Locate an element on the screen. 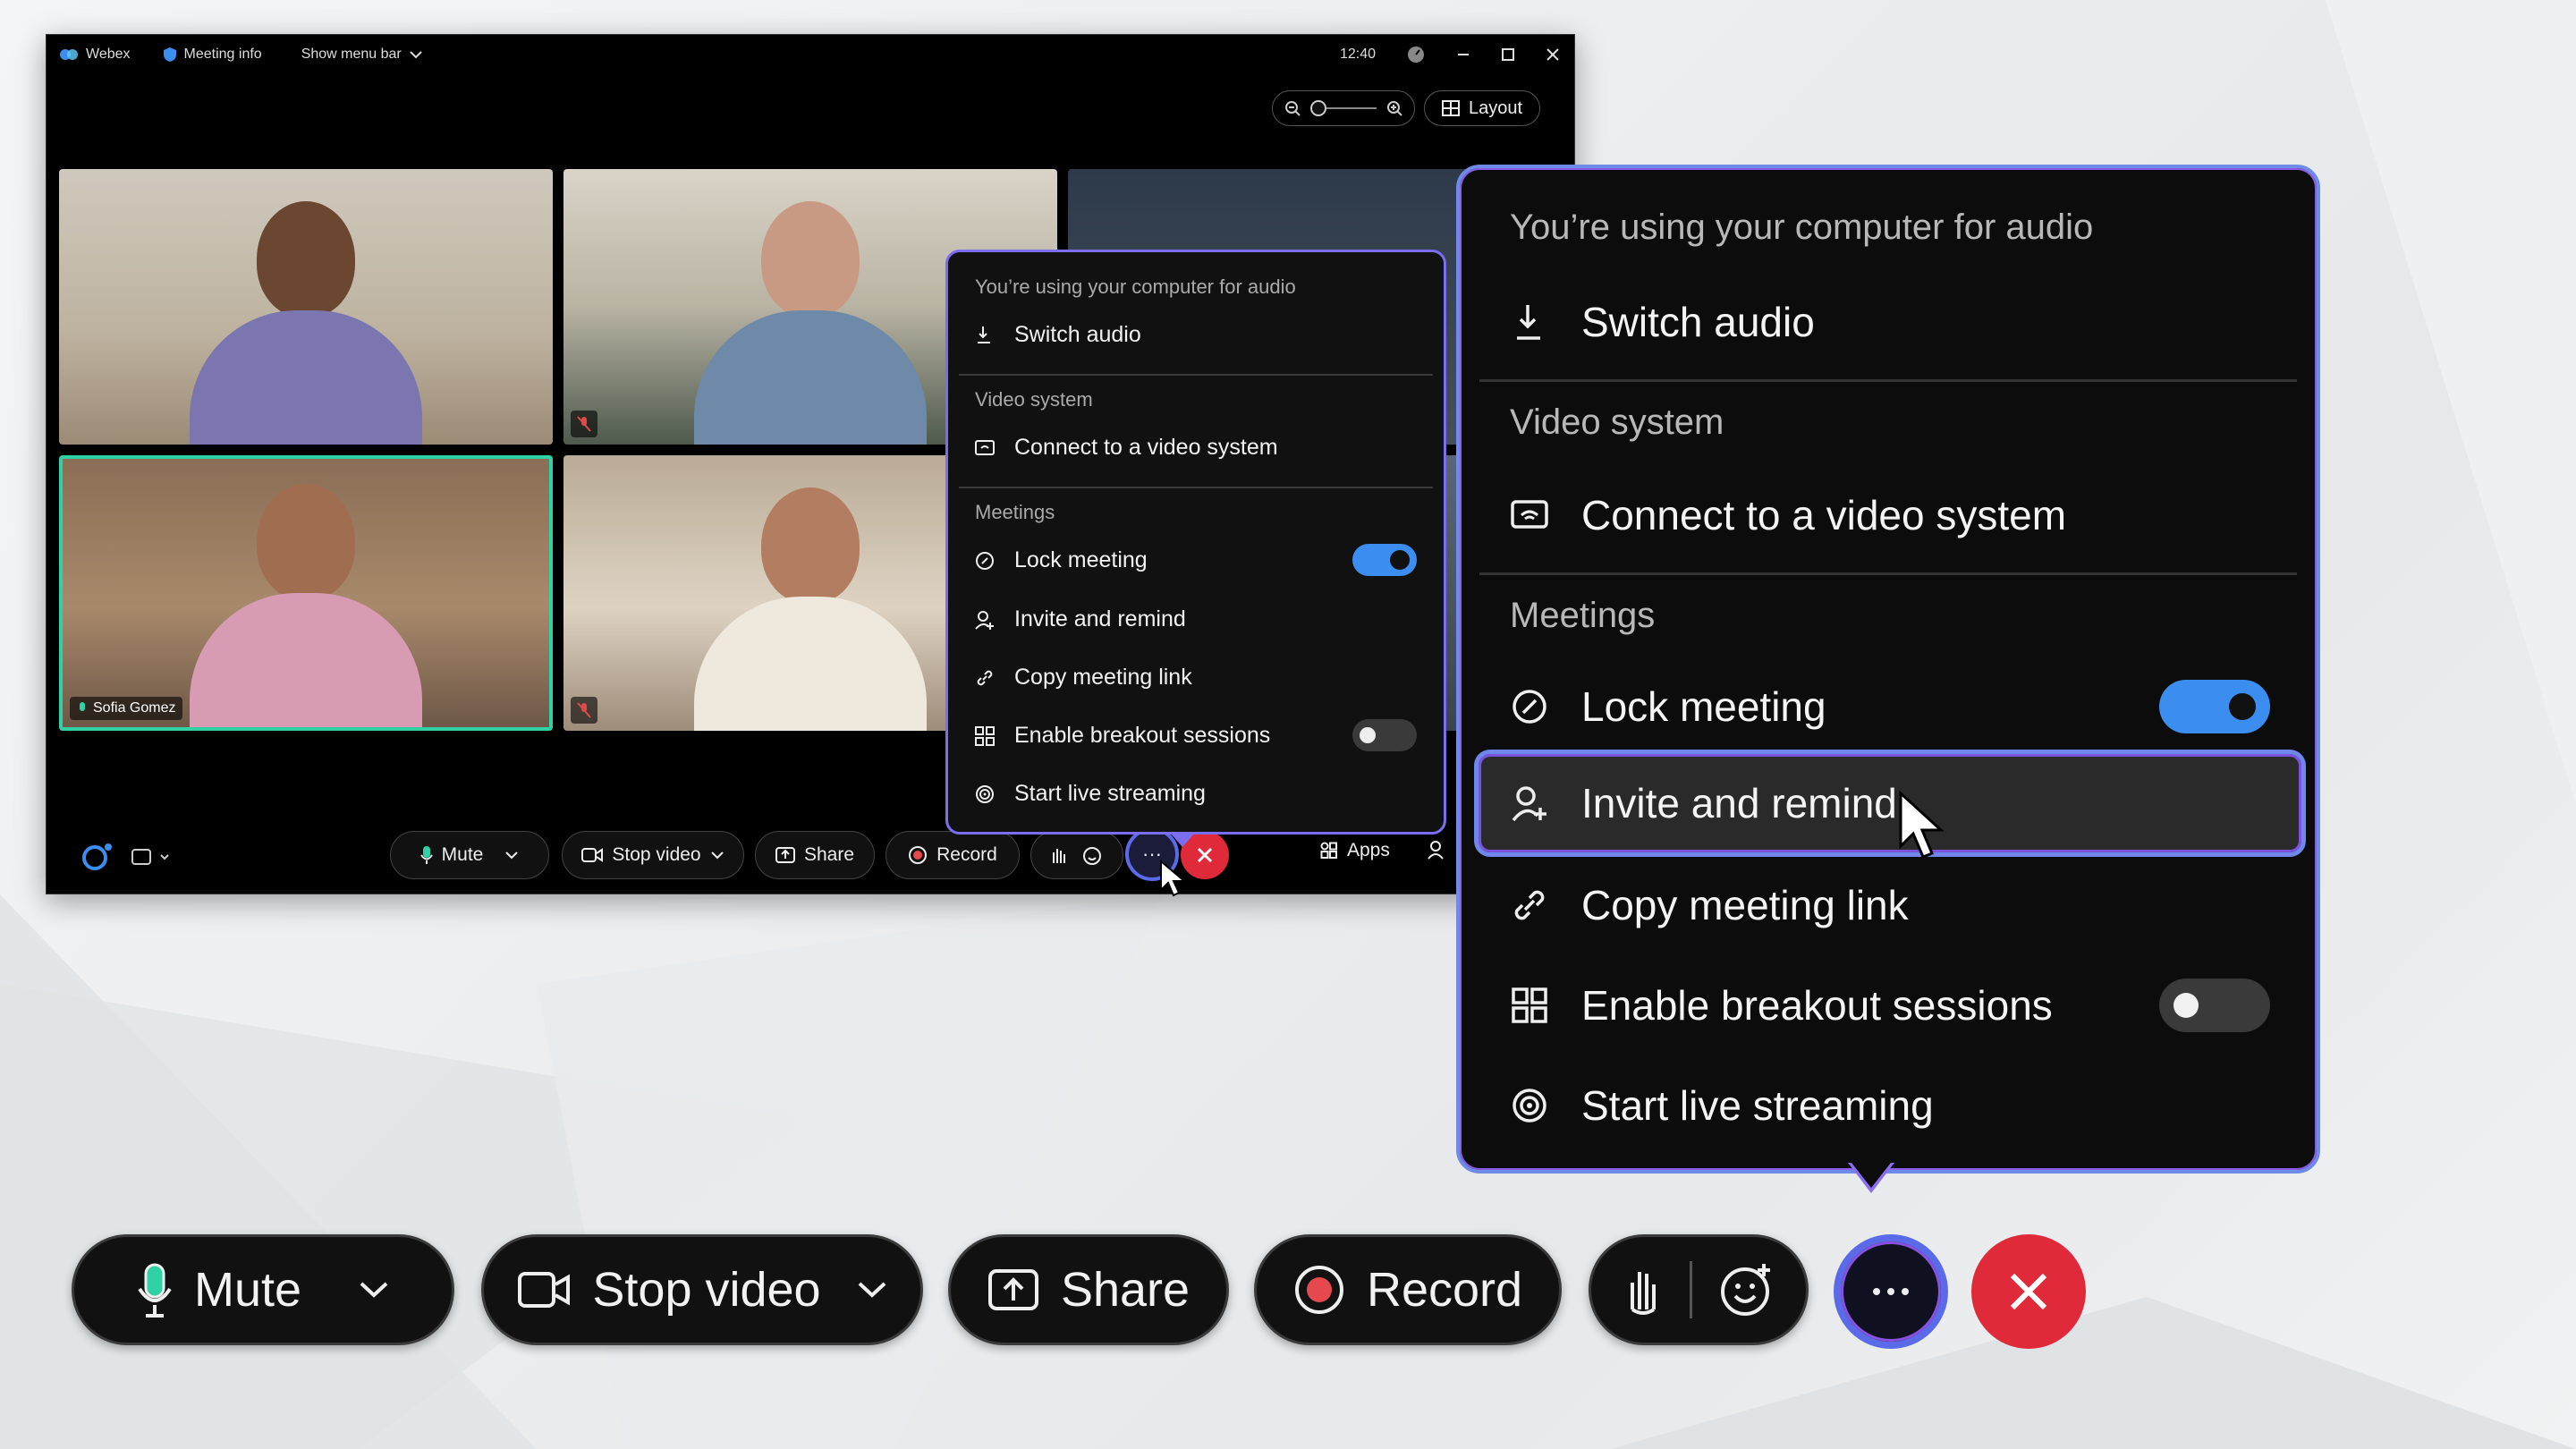  camera-icon is located at coordinates (544, 1290).